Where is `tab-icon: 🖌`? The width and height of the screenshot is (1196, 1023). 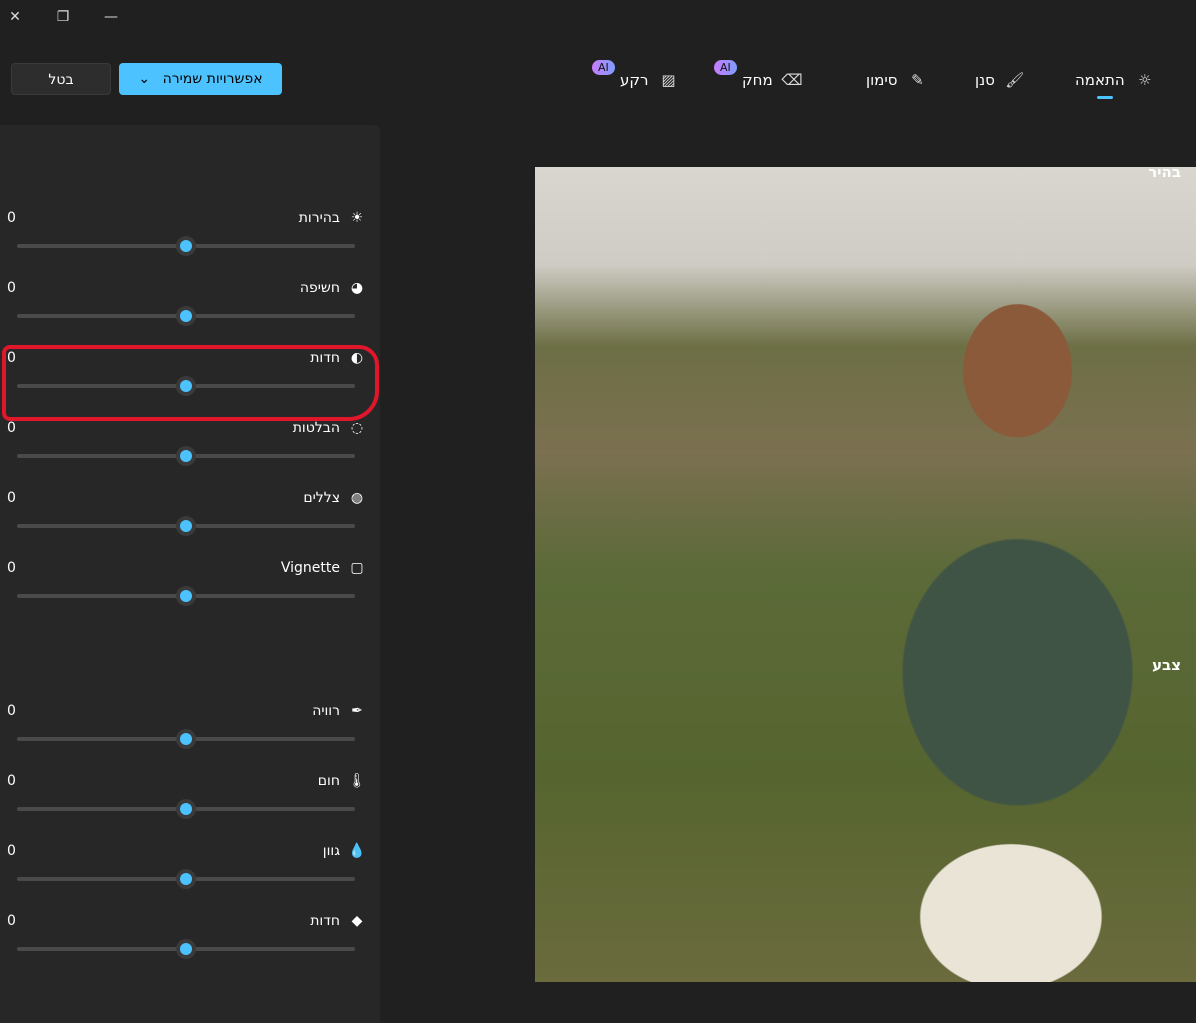
tab-icon: 🖌 is located at coordinates (1015, 80).